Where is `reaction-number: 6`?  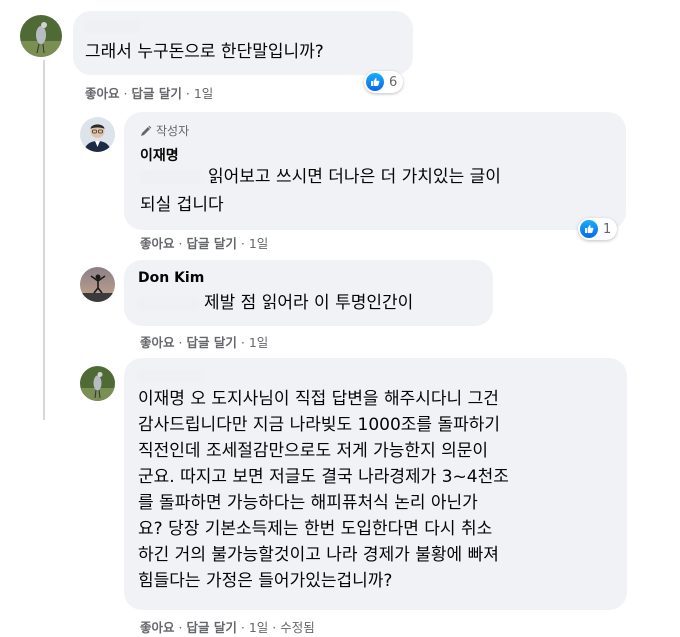 reaction-number: 6 is located at coordinates (393, 82).